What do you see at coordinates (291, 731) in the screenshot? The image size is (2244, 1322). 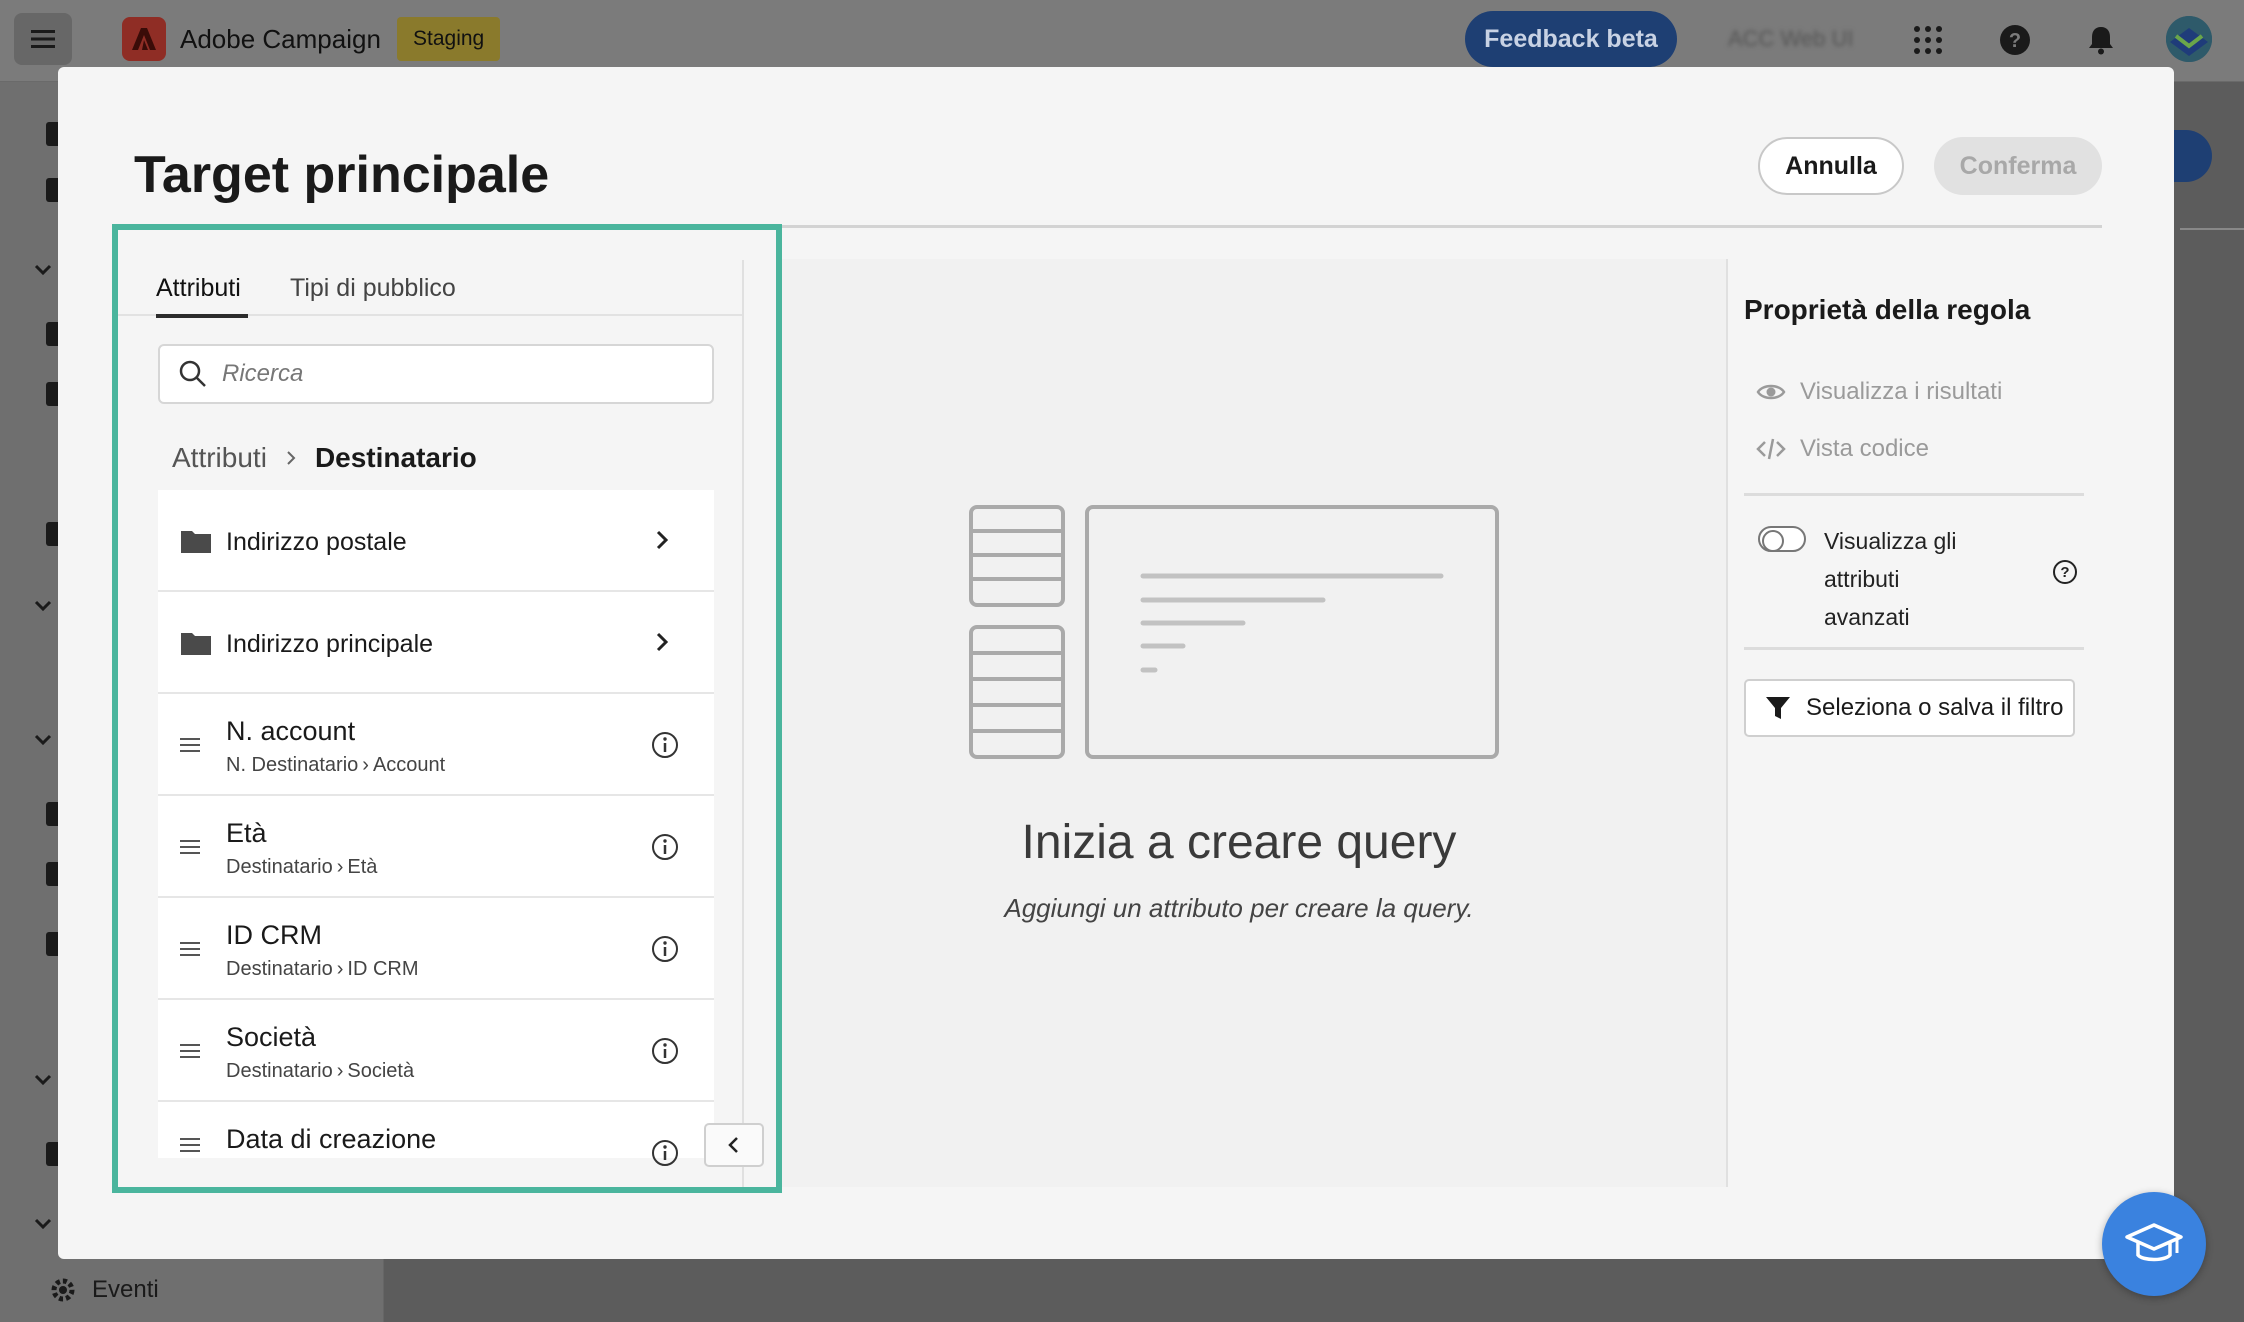 I see `list-item-label: N. account` at bounding box center [291, 731].